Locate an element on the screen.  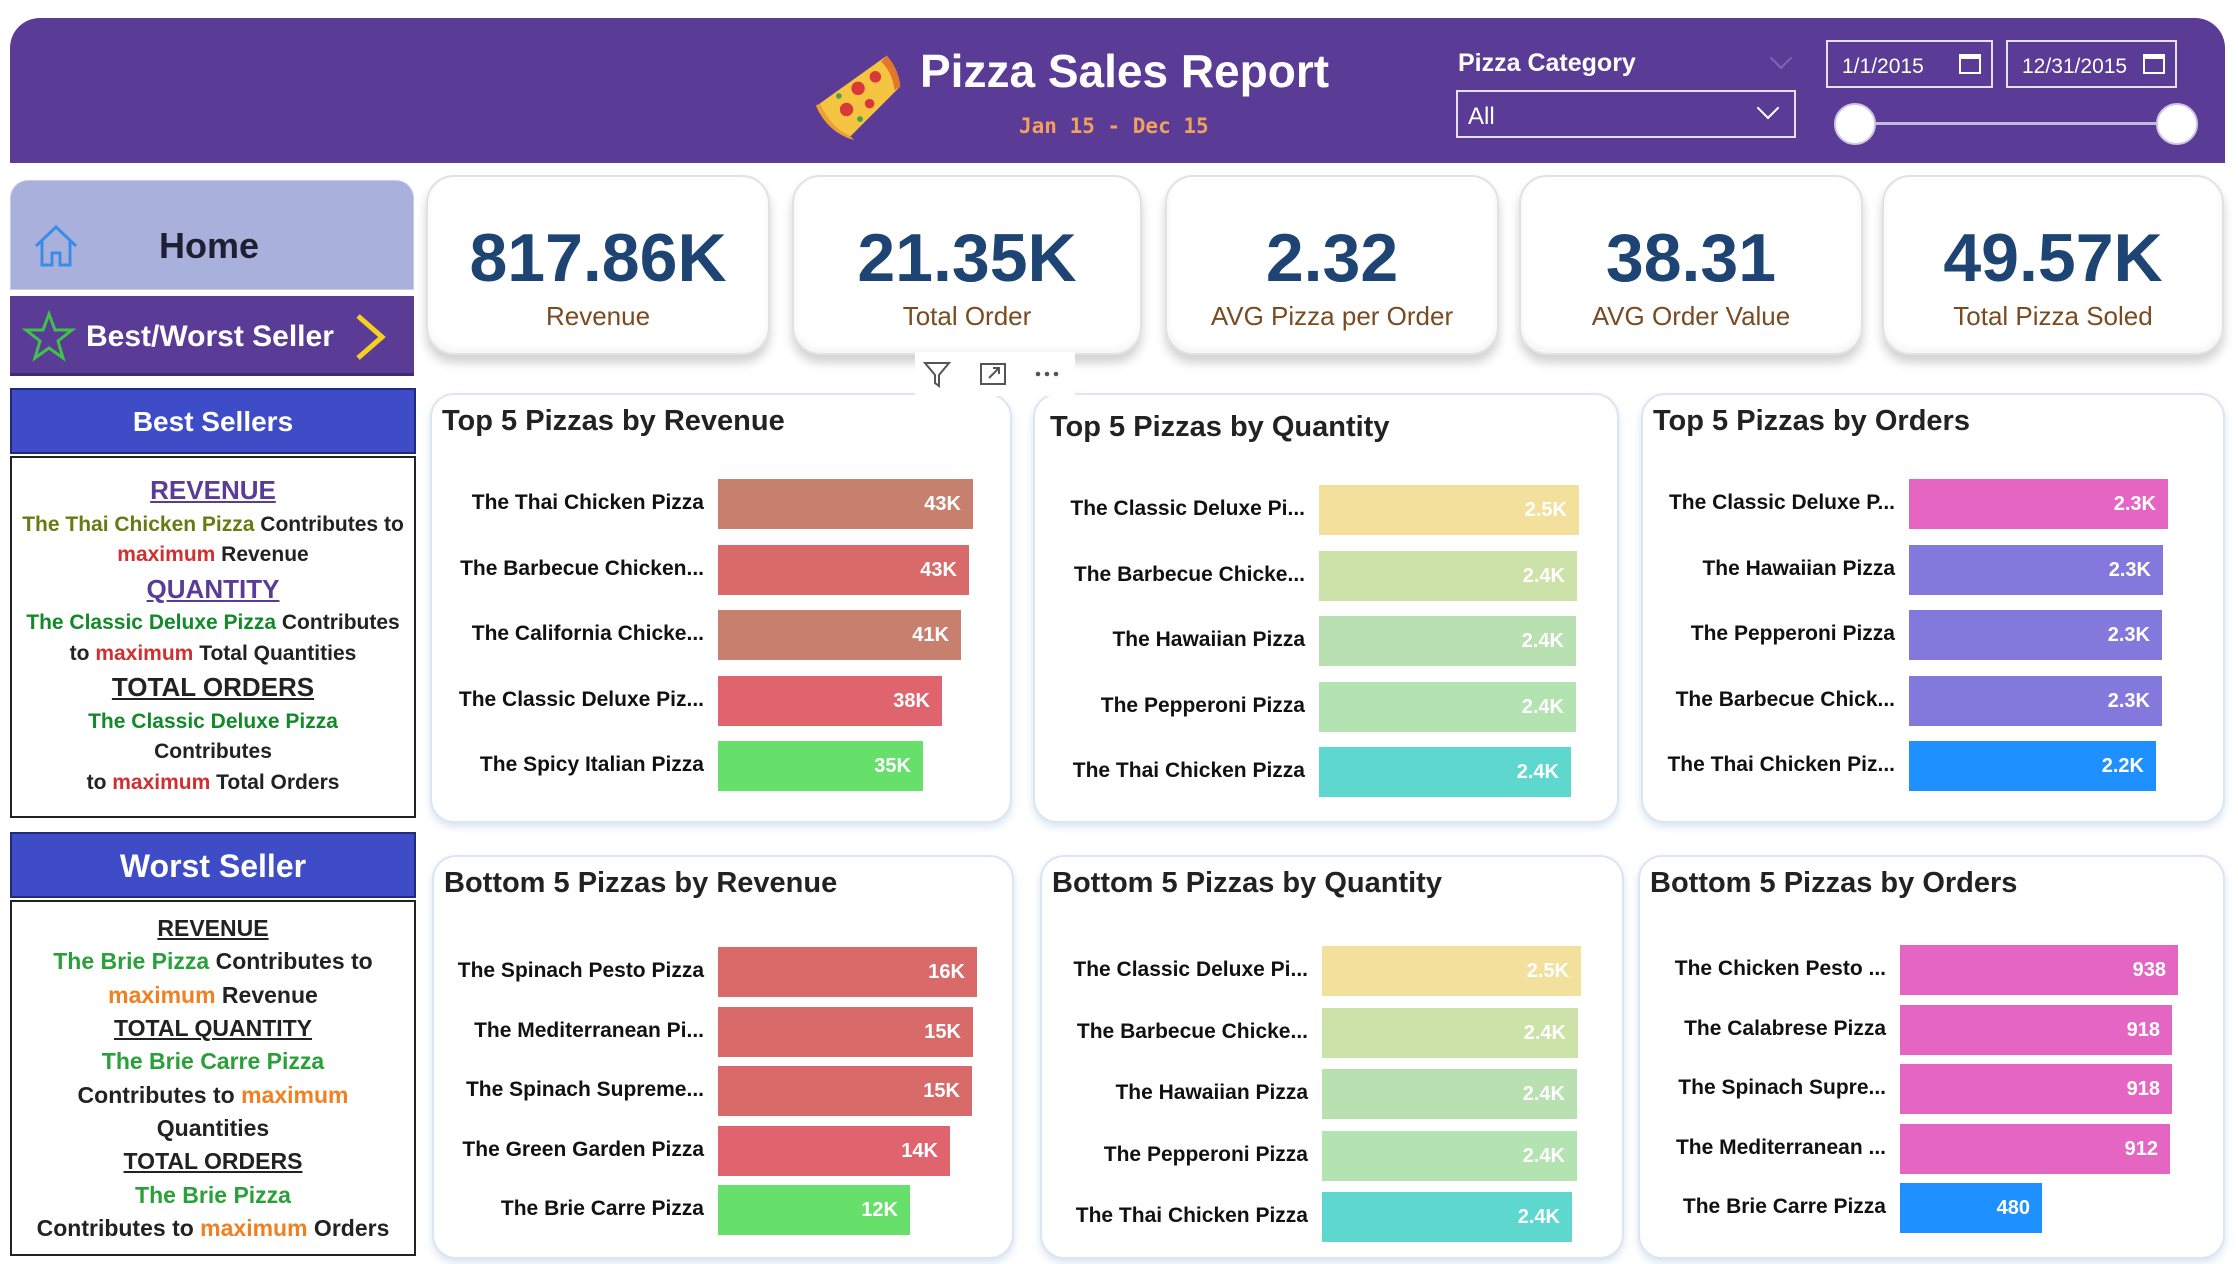
chart-title: Bottom 5 Pizzas by Quantity is located at coordinates (1247, 883).